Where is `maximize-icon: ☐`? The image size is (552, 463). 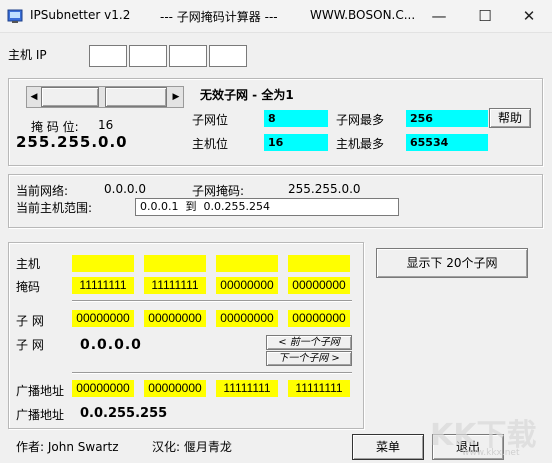 maximize-icon: ☐ is located at coordinates (485, 16).